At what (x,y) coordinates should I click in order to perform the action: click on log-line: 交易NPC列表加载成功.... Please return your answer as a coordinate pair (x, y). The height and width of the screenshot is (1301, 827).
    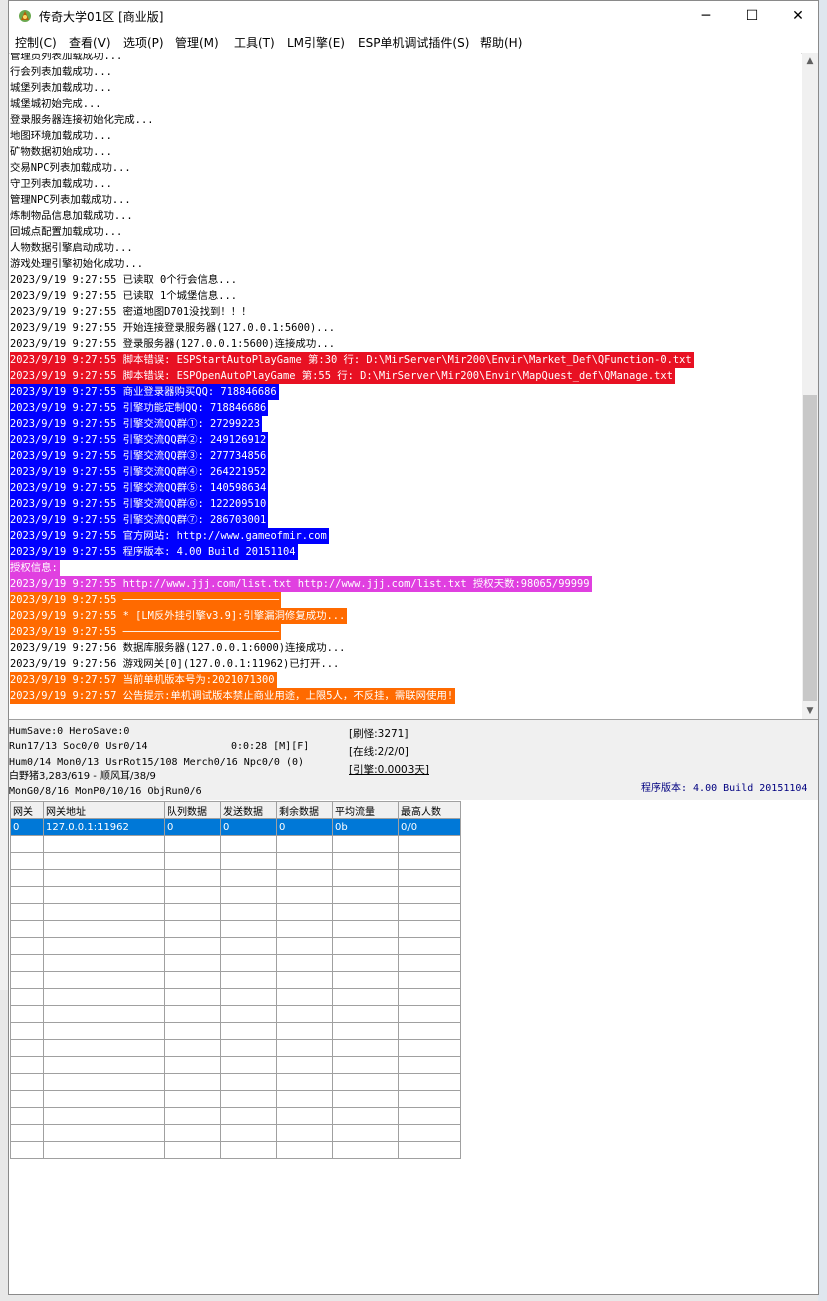
    Looking at the image, I should click on (70, 168).